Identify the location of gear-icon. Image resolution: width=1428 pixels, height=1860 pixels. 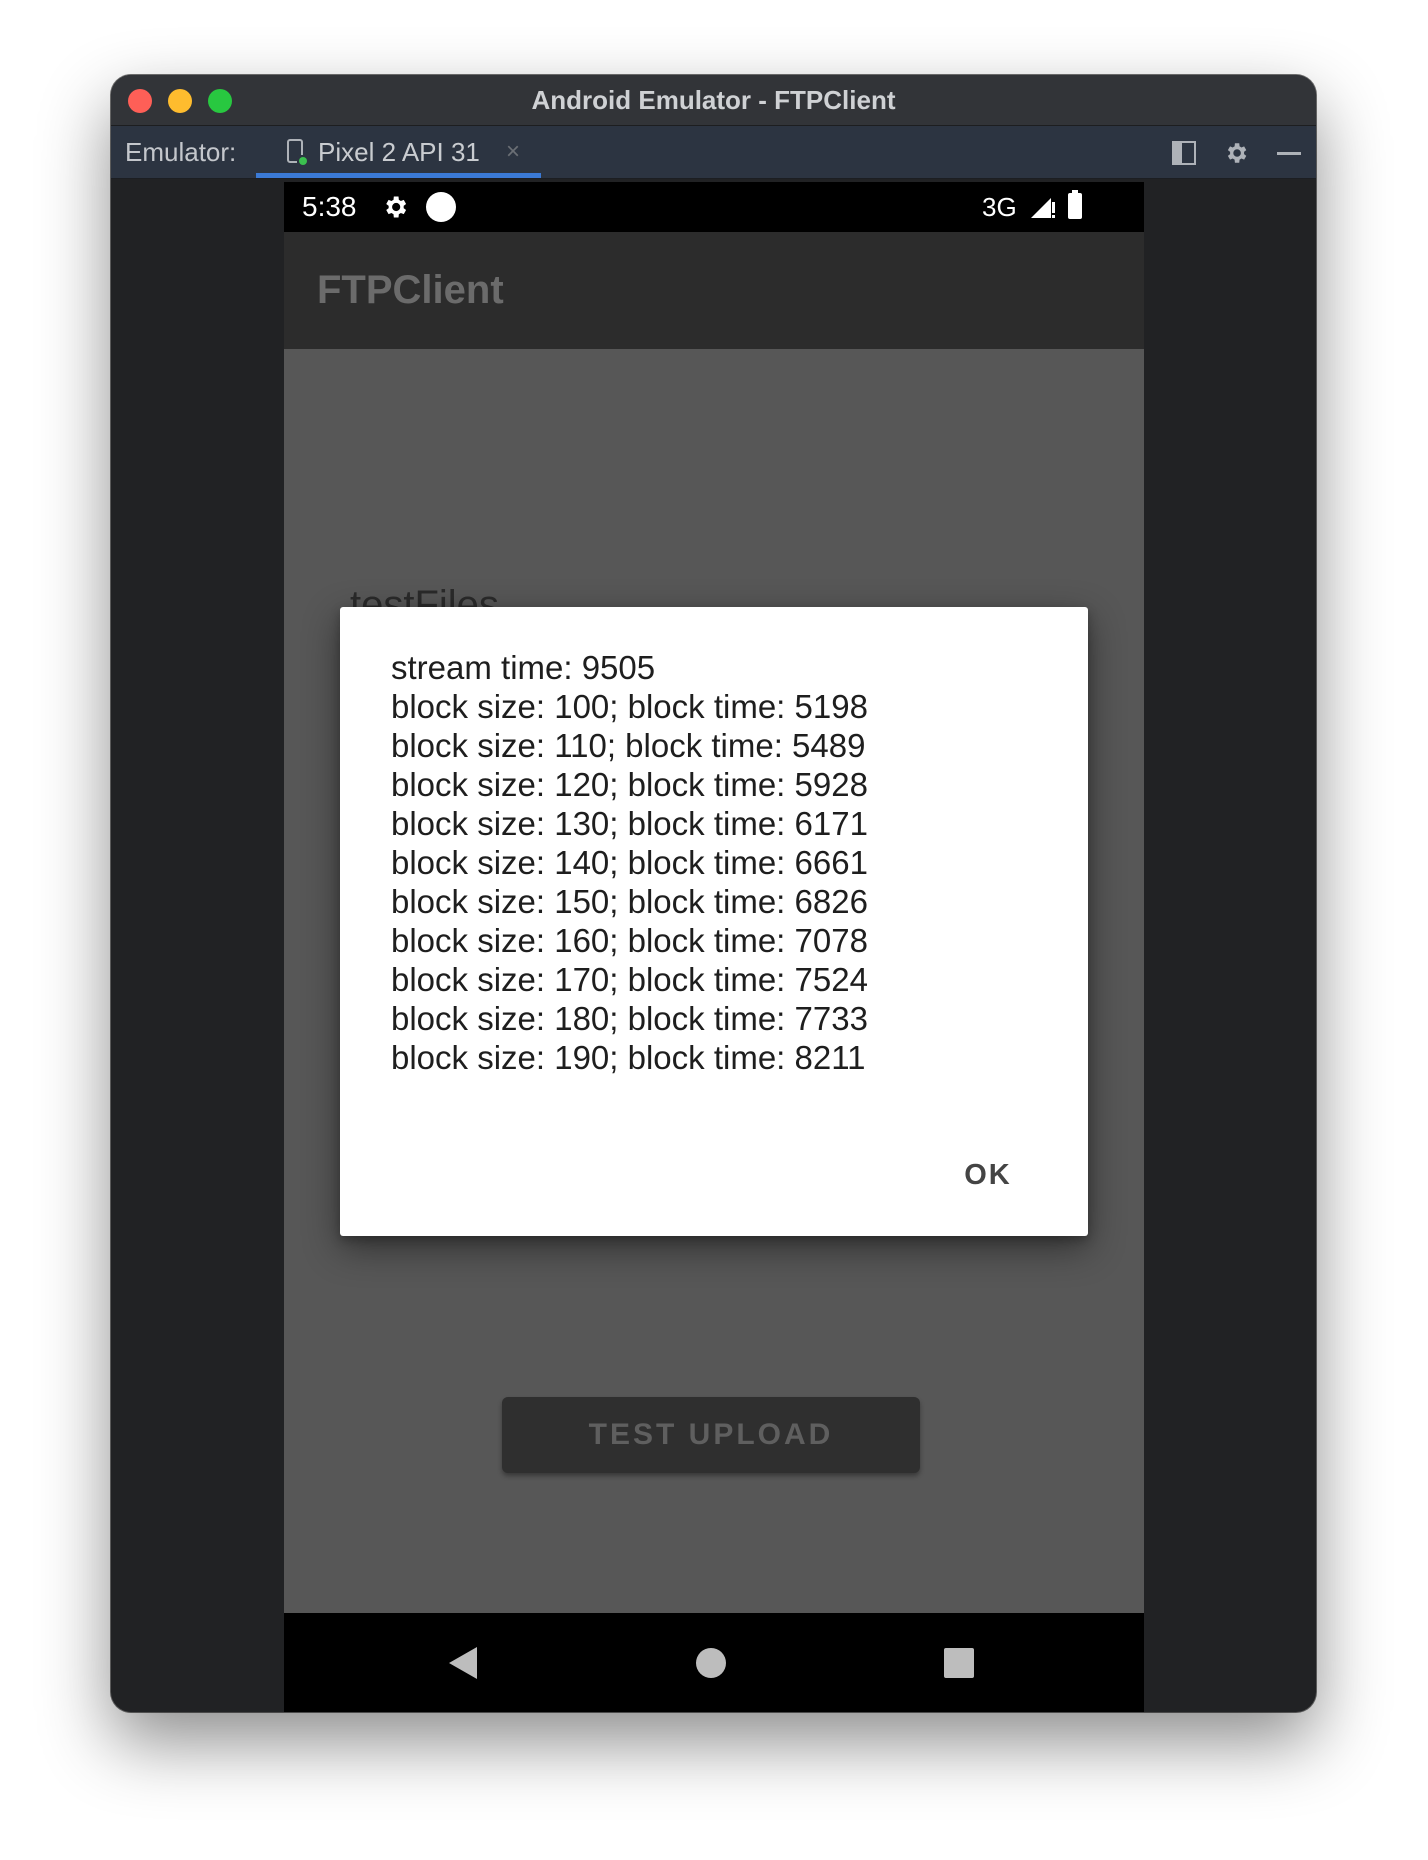
(1236, 155).